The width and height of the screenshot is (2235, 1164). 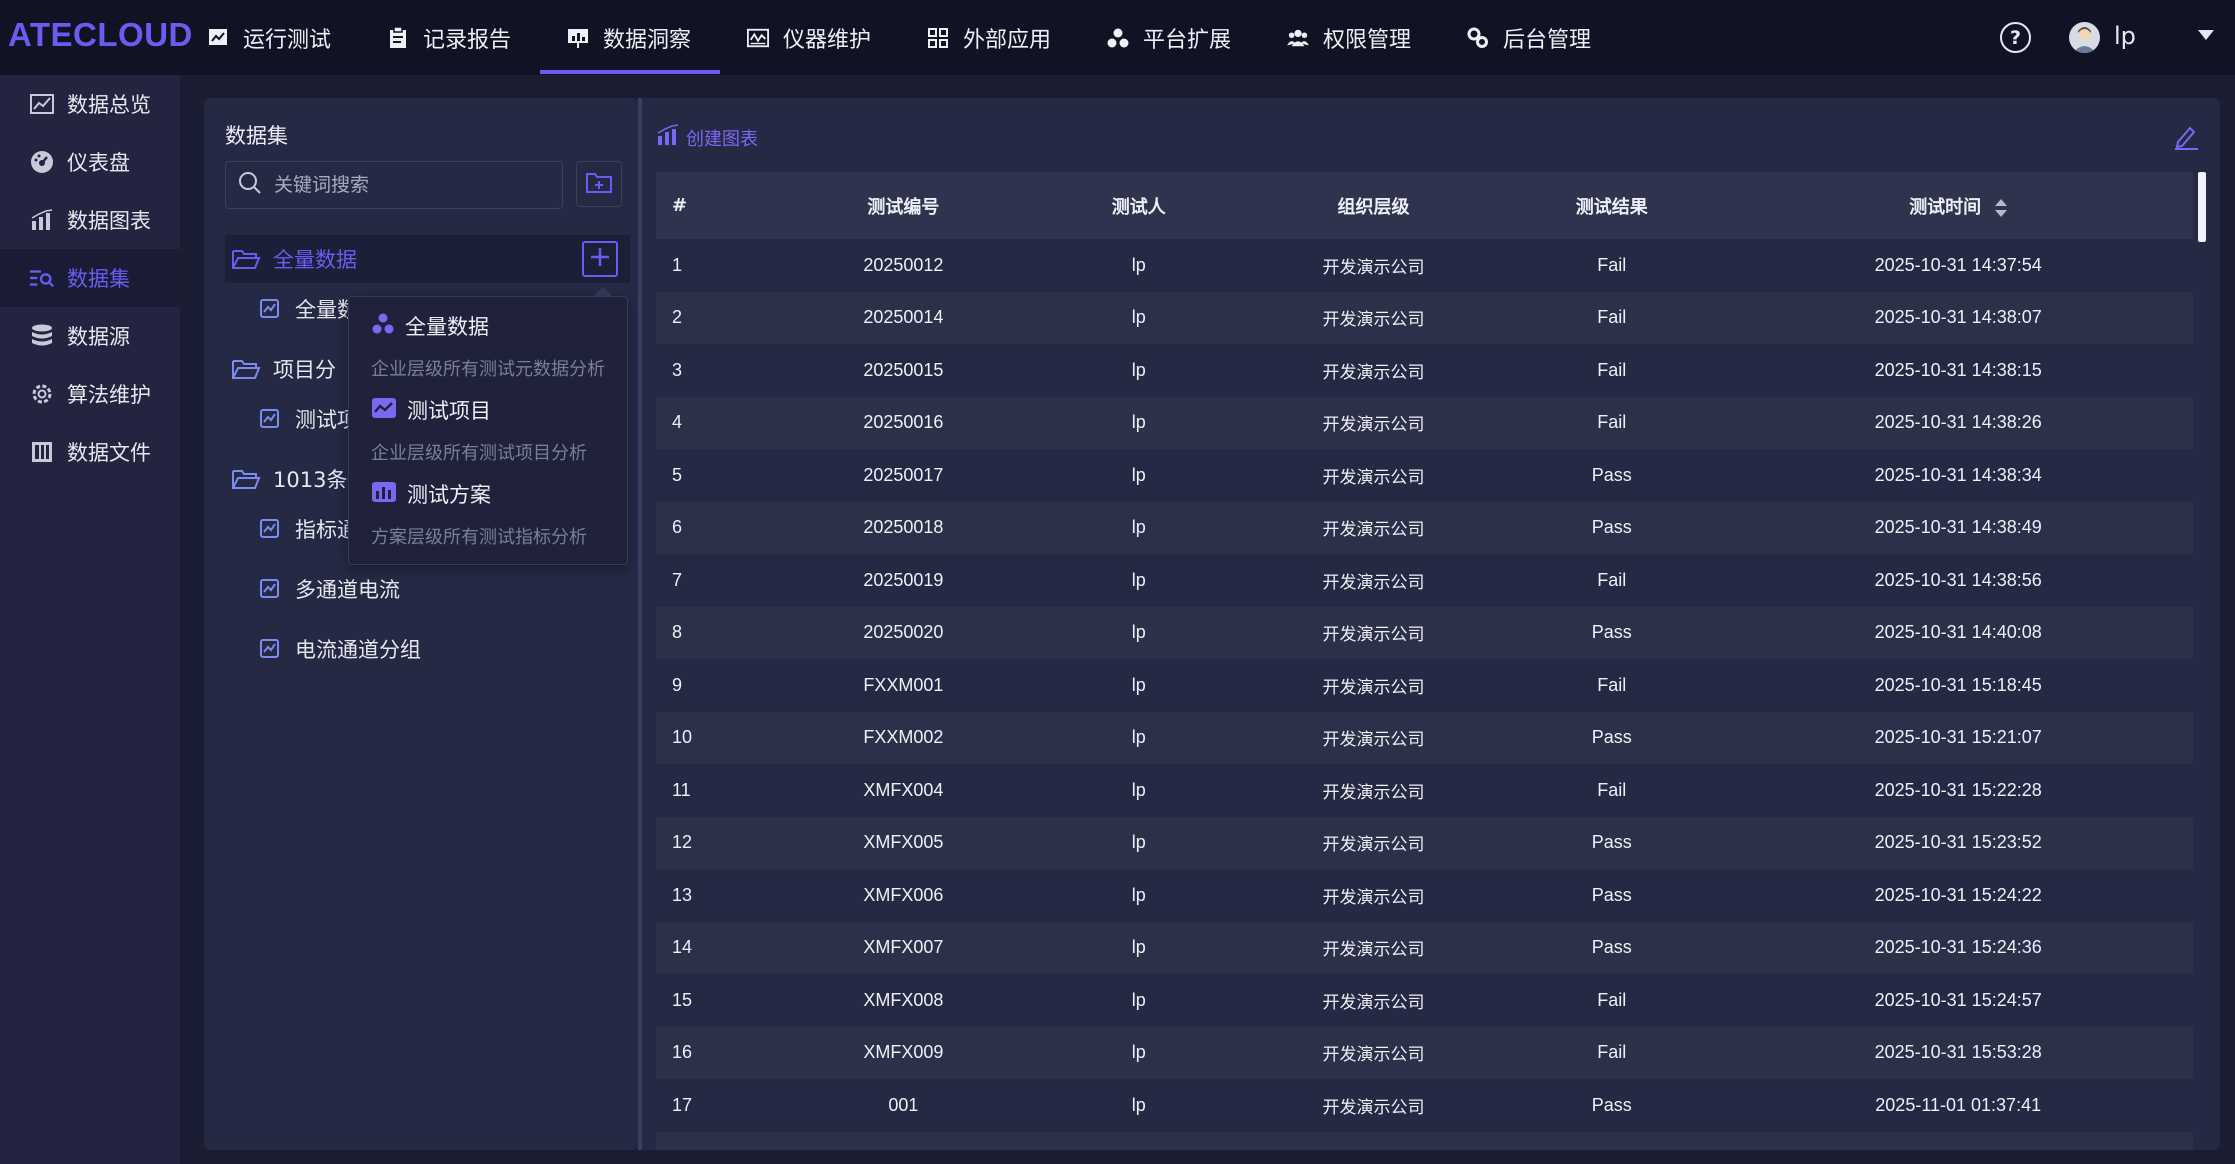 I want to click on presentation-chart-icon, so click(x=578, y=38).